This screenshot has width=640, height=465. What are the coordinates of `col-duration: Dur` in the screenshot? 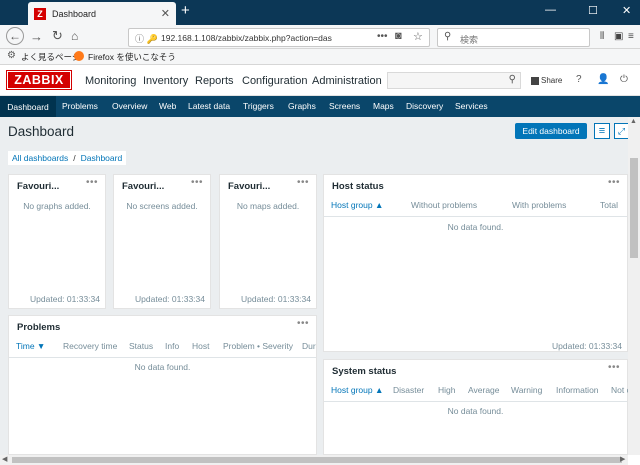 It's located at (309, 346).